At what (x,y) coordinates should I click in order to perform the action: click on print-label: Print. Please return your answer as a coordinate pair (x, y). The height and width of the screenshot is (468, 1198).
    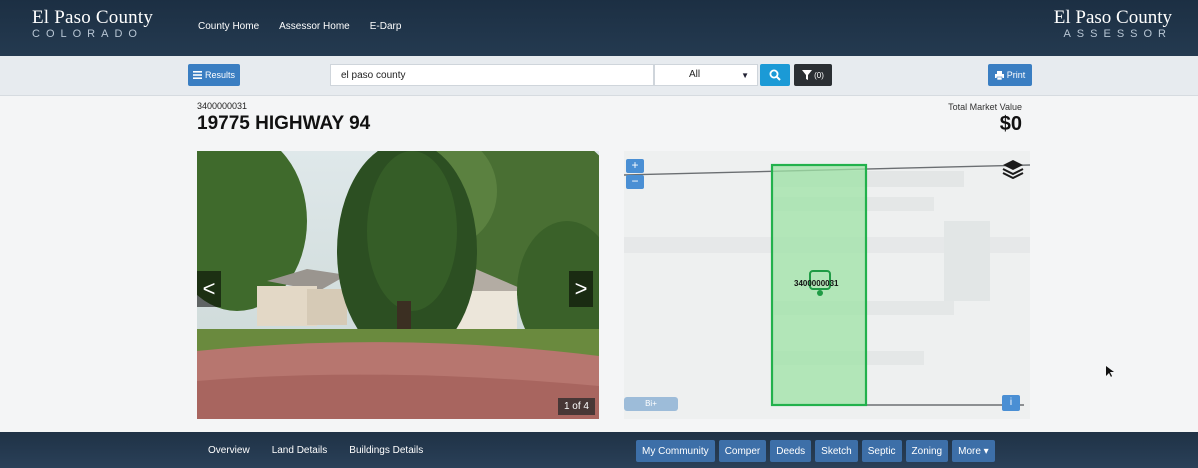
    Looking at the image, I should click on (1016, 75).